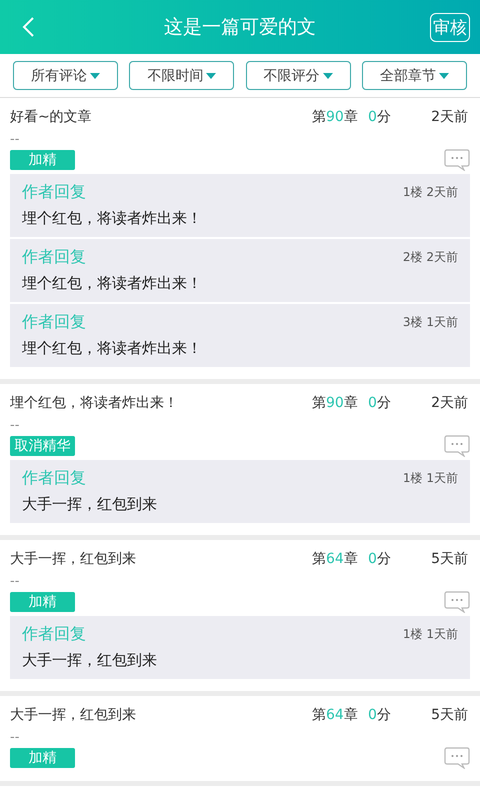 The width and height of the screenshot is (480, 800). Describe the element at coordinates (430, 257) in the screenshot. I see `reply-meta: 2楼 2天前` at that location.